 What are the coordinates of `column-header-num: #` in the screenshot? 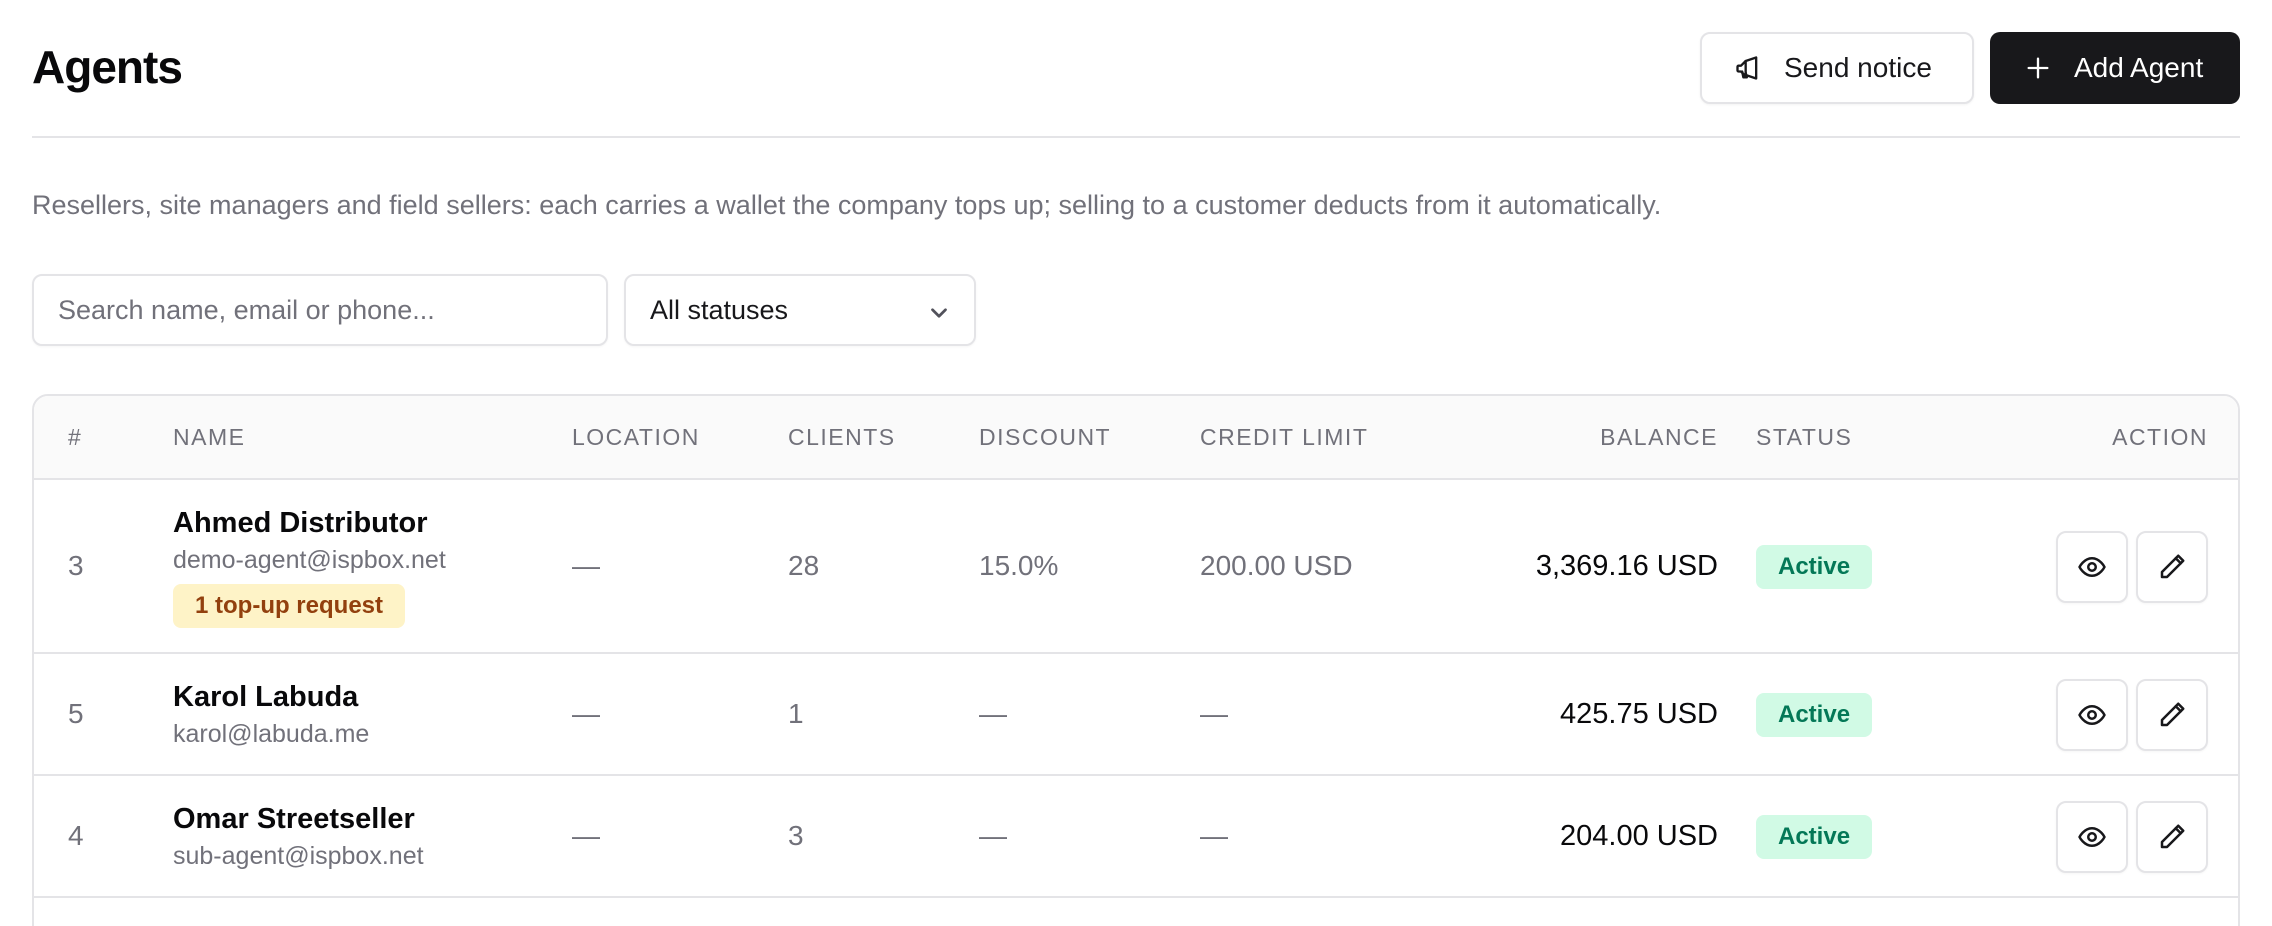 It's located at (75, 437).